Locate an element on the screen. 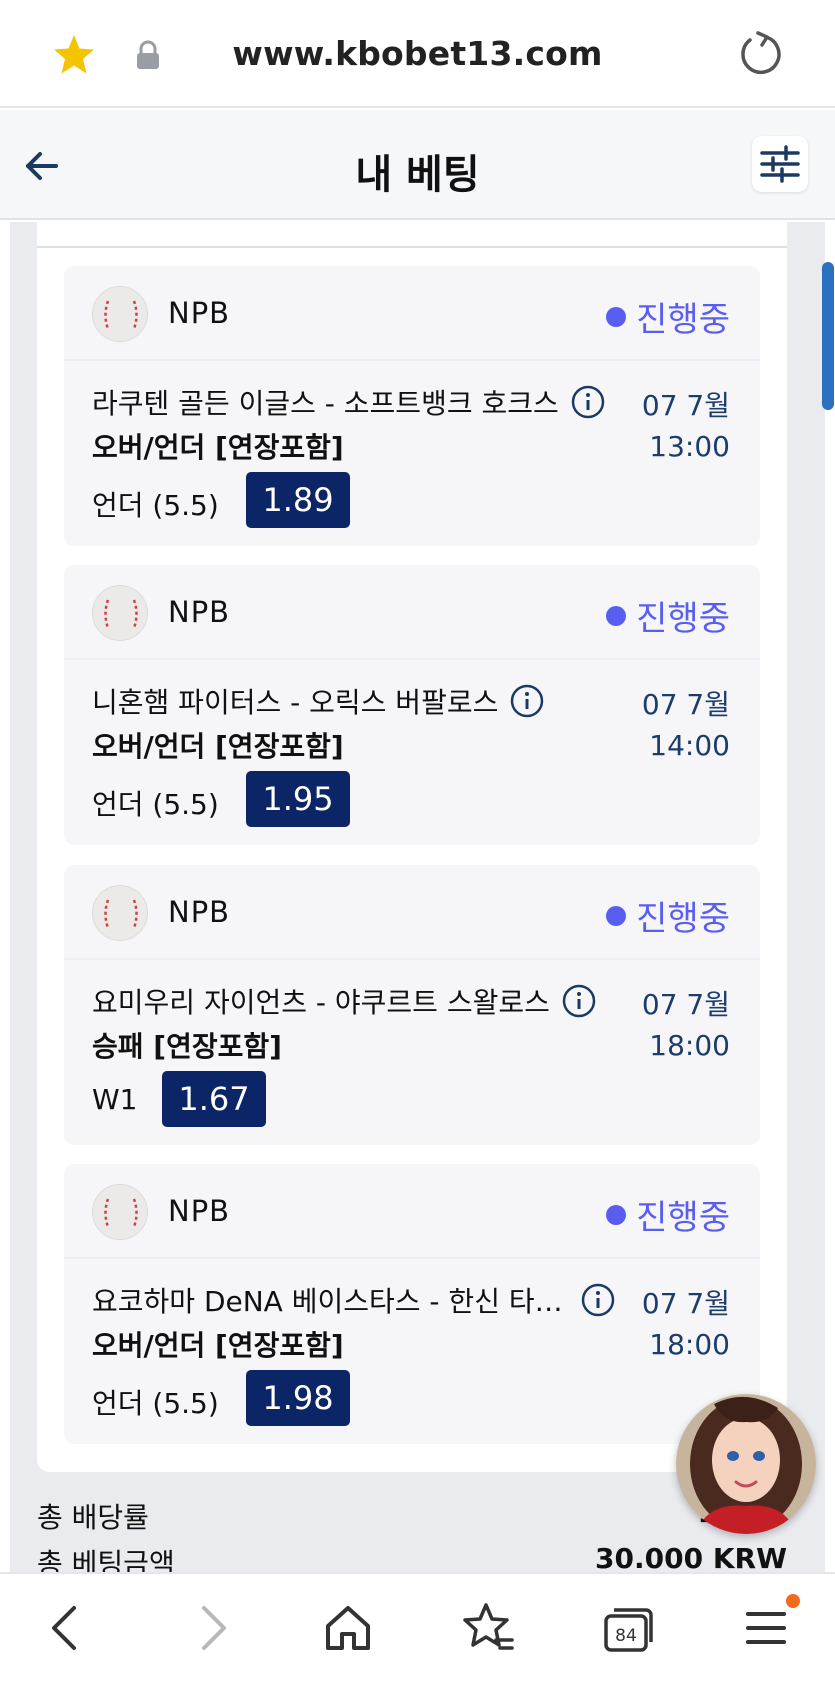 This screenshot has width=835, height=1683. notification-dot is located at coordinates (793, 1601).